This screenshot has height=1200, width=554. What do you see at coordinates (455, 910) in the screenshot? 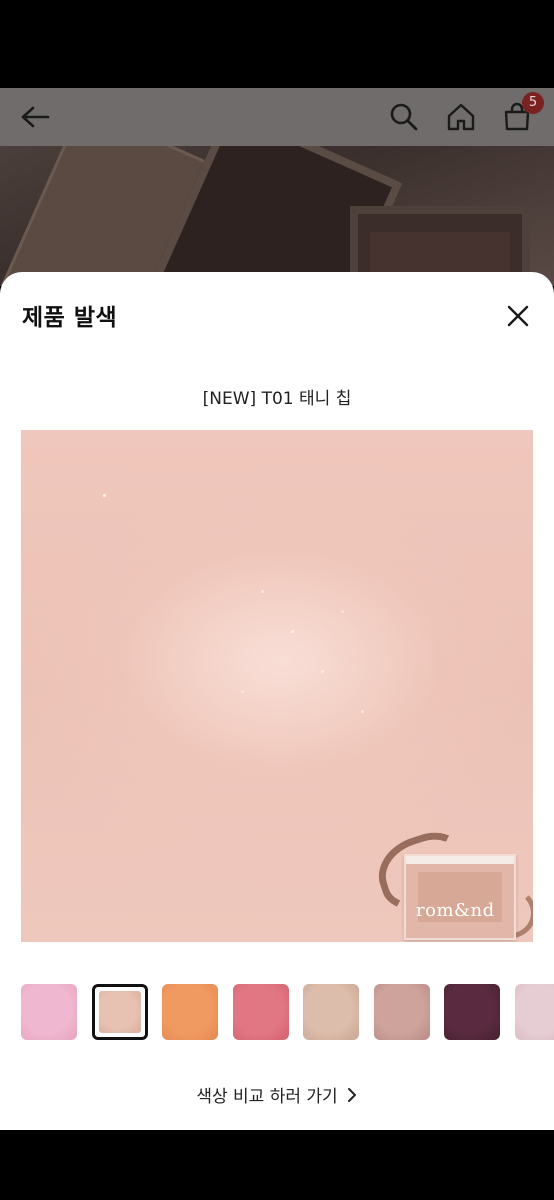
I see `brand-logo: rom&nd` at bounding box center [455, 910].